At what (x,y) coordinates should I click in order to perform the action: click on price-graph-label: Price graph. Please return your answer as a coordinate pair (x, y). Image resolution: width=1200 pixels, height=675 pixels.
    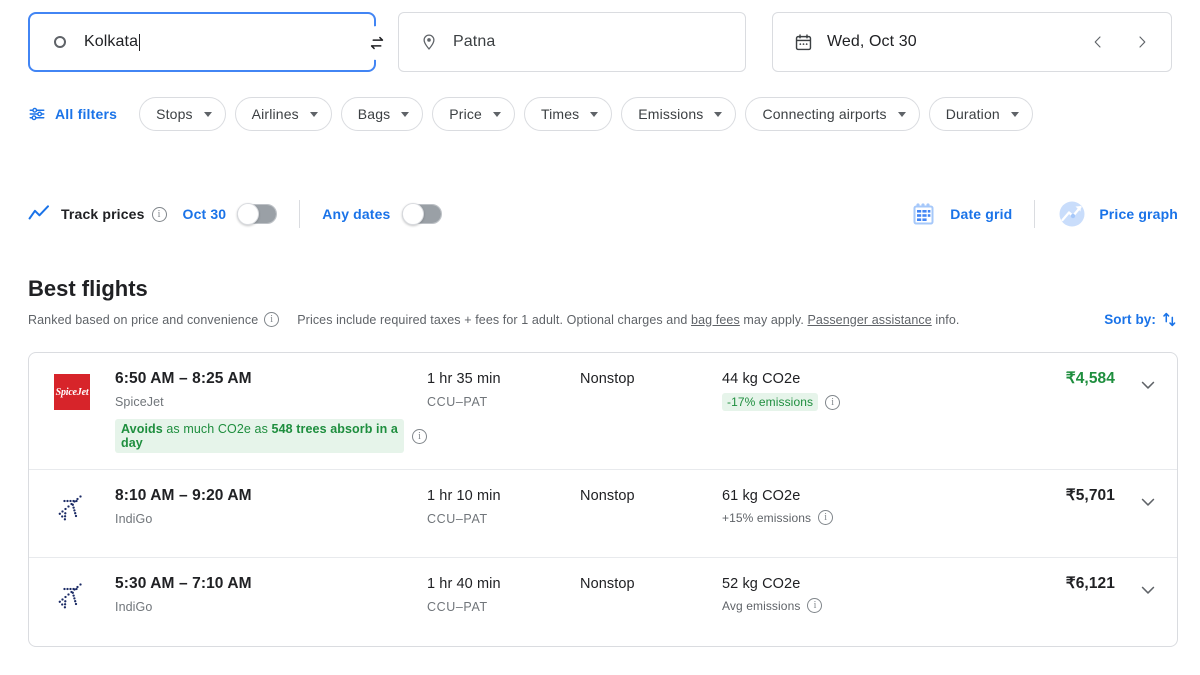
    Looking at the image, I should click on (1138, 214).